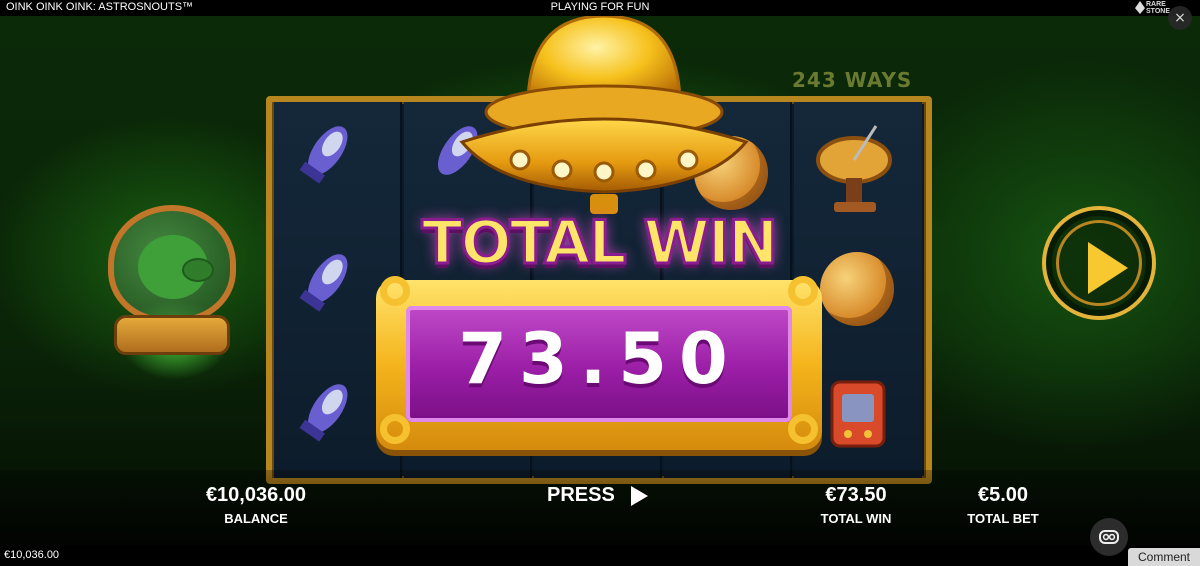 The width and height of the screenshot is (1200, 566). I want to click on total-bet-value: €5.00, so click(1003, 495).